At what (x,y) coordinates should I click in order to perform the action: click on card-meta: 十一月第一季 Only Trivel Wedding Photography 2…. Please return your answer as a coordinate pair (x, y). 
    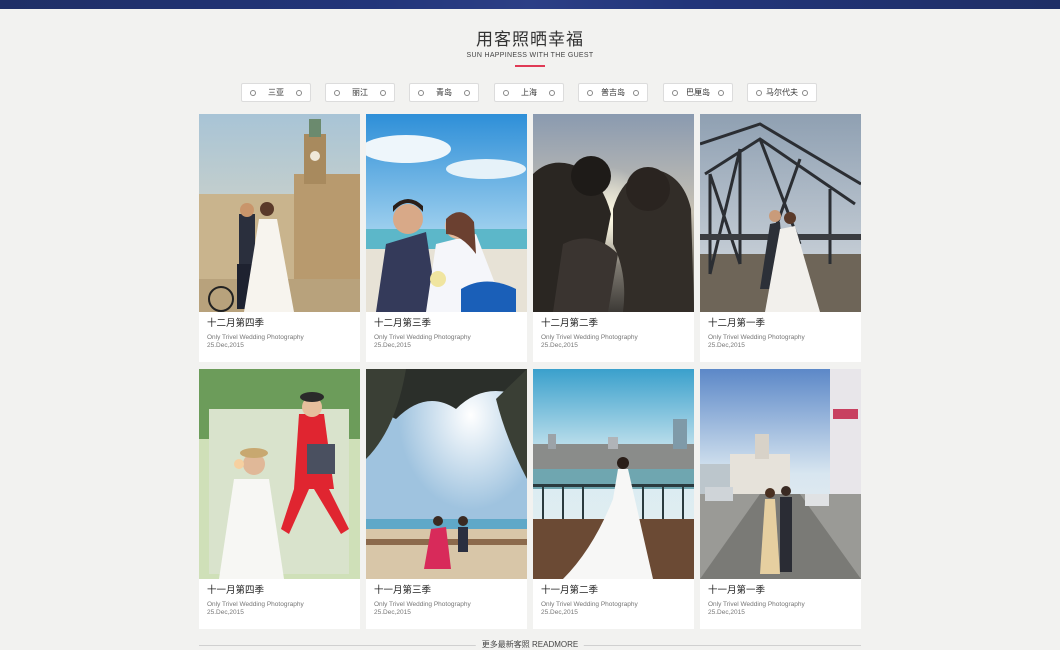
    Looking at the image, I should click on (780, 604).